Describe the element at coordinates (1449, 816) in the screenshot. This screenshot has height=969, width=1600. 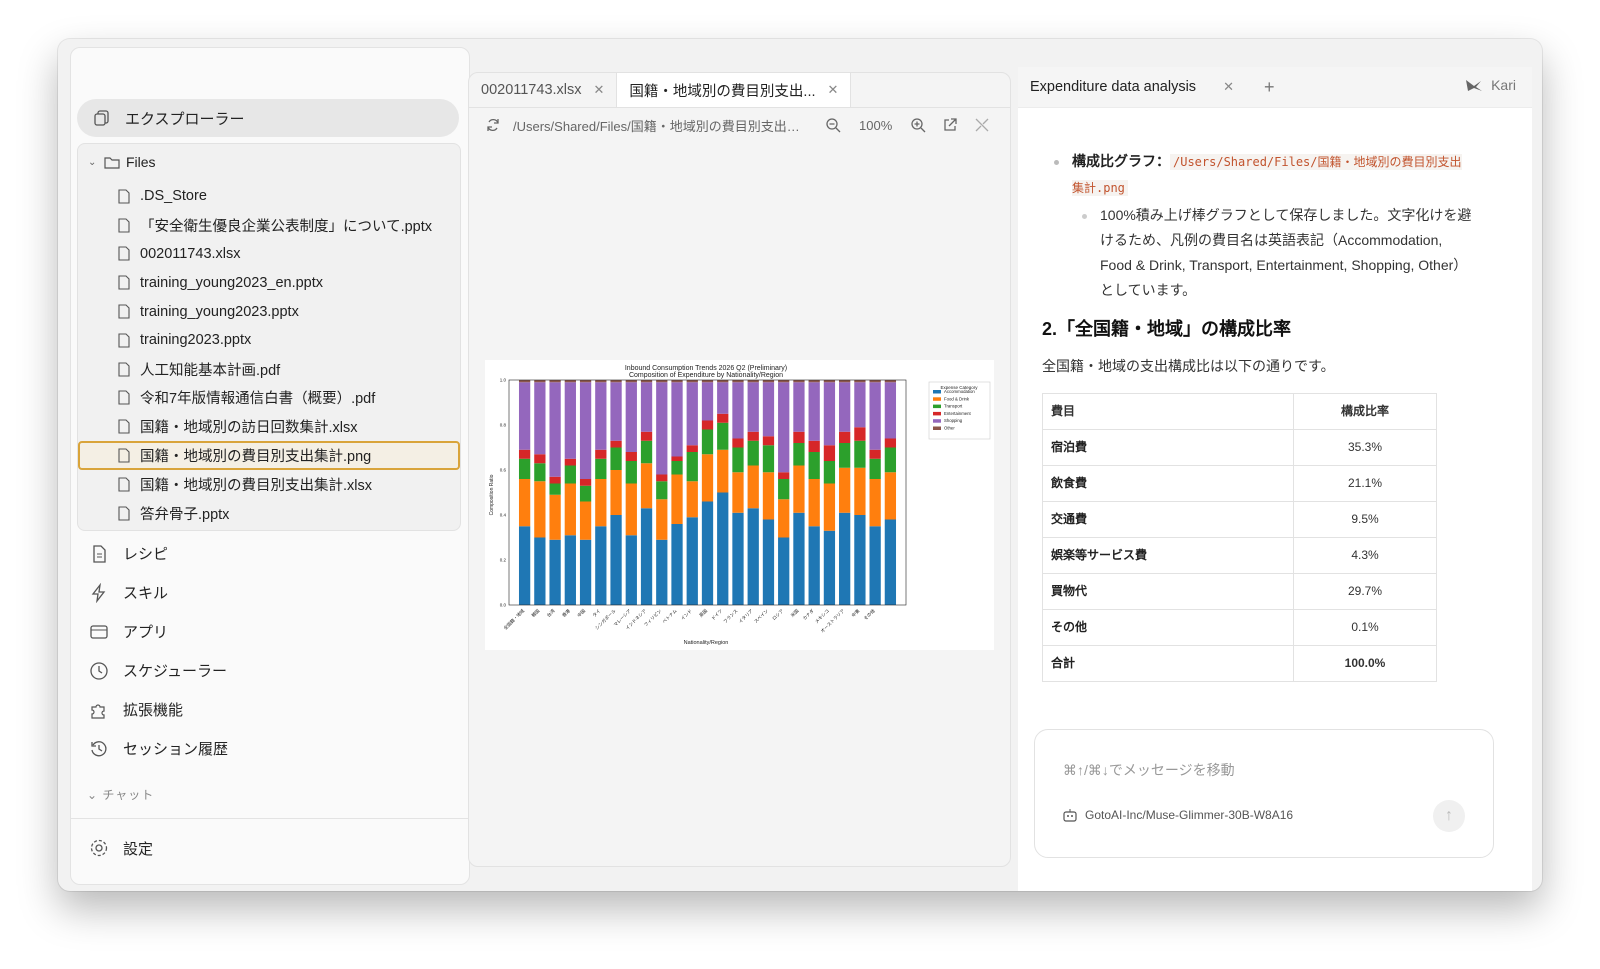
I see `send-button: ↑` at that location.